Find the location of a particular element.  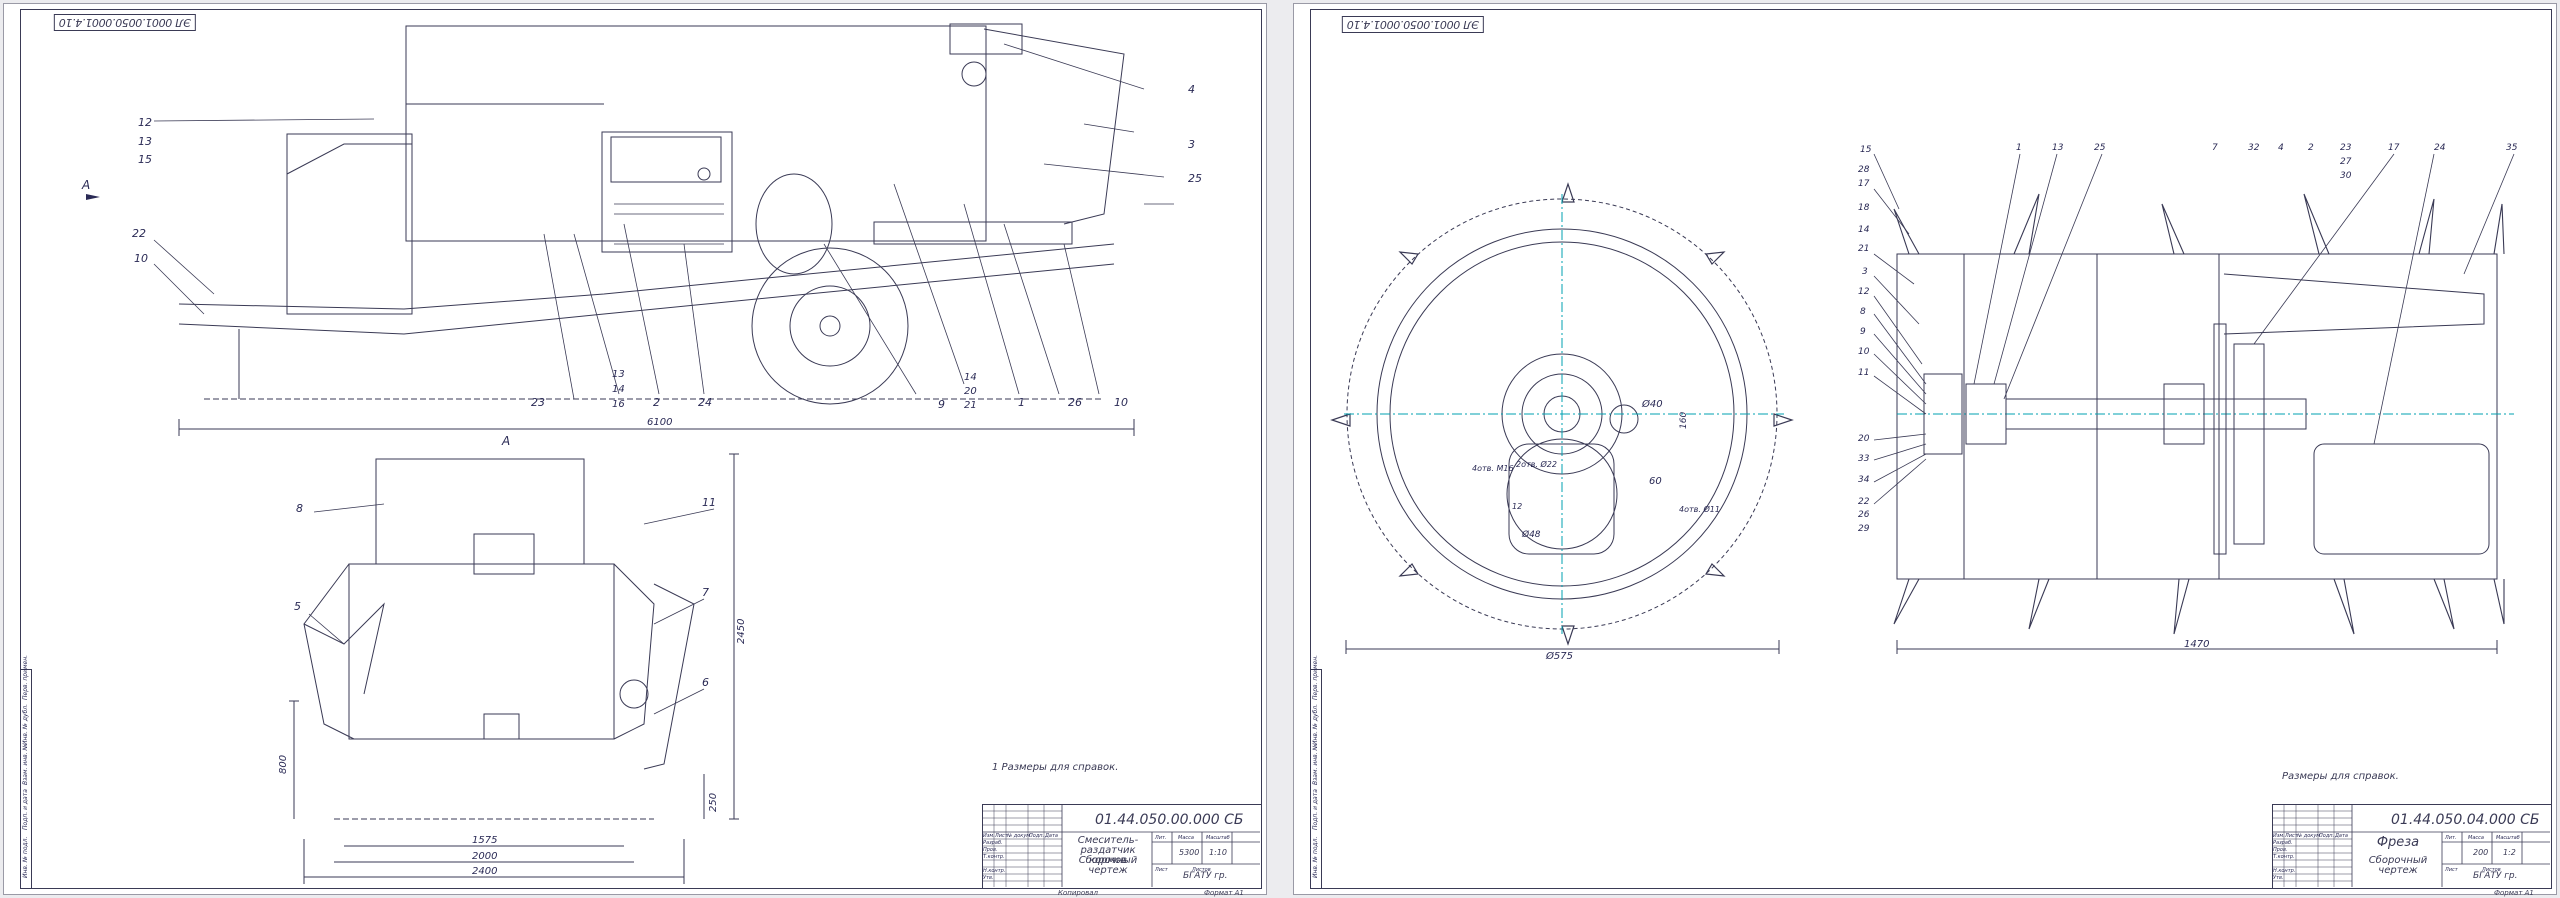

dim-1470: 1470 is located at coordinates (2196, 644).